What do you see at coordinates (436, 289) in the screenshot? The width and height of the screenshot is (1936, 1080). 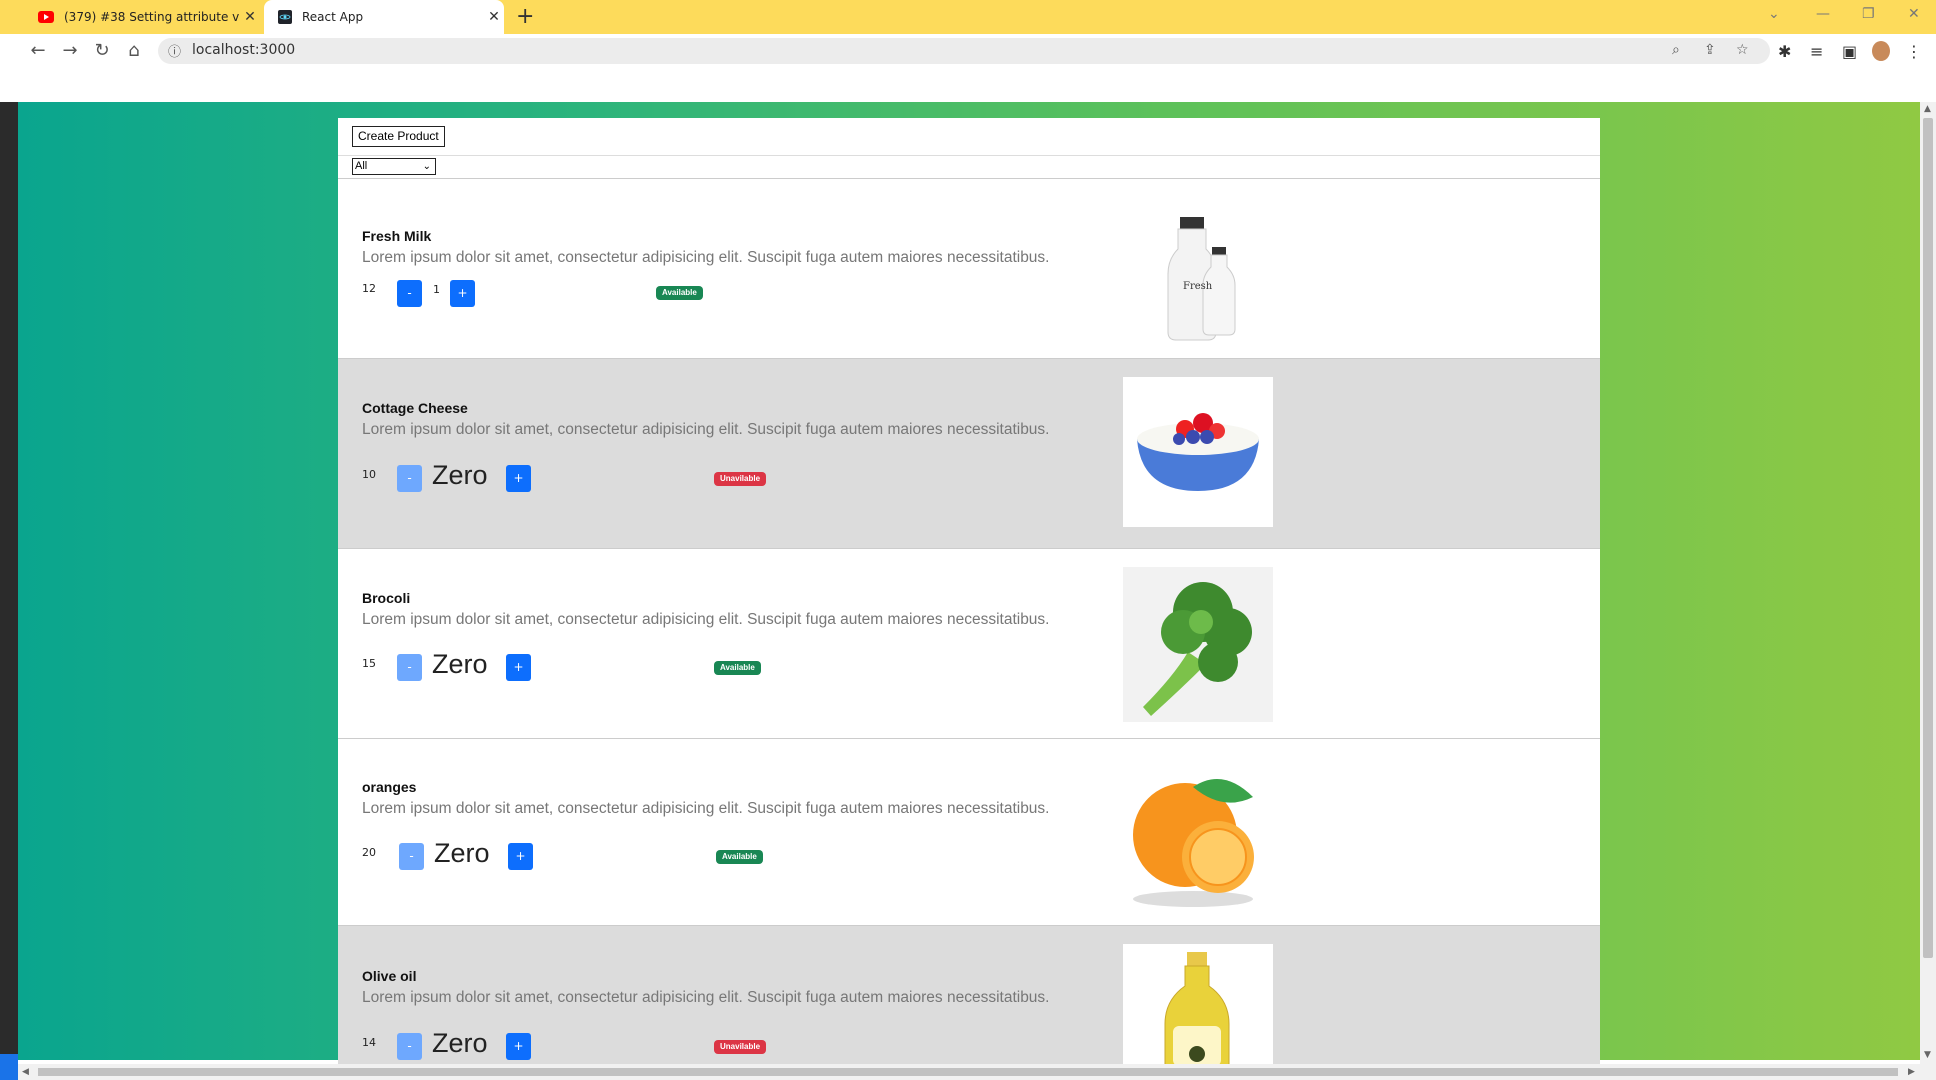 I see `product-quantity: 1` at bounding box center [436, 289].